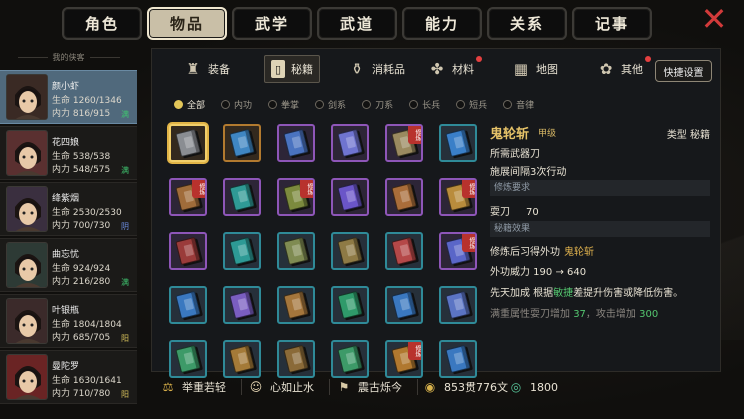 Image resolution: width=744 pixels, height=419 pixels. Describe the element at coordinates (424, 104) in the screenshot. I see `filter-option: 长兵` at that location.